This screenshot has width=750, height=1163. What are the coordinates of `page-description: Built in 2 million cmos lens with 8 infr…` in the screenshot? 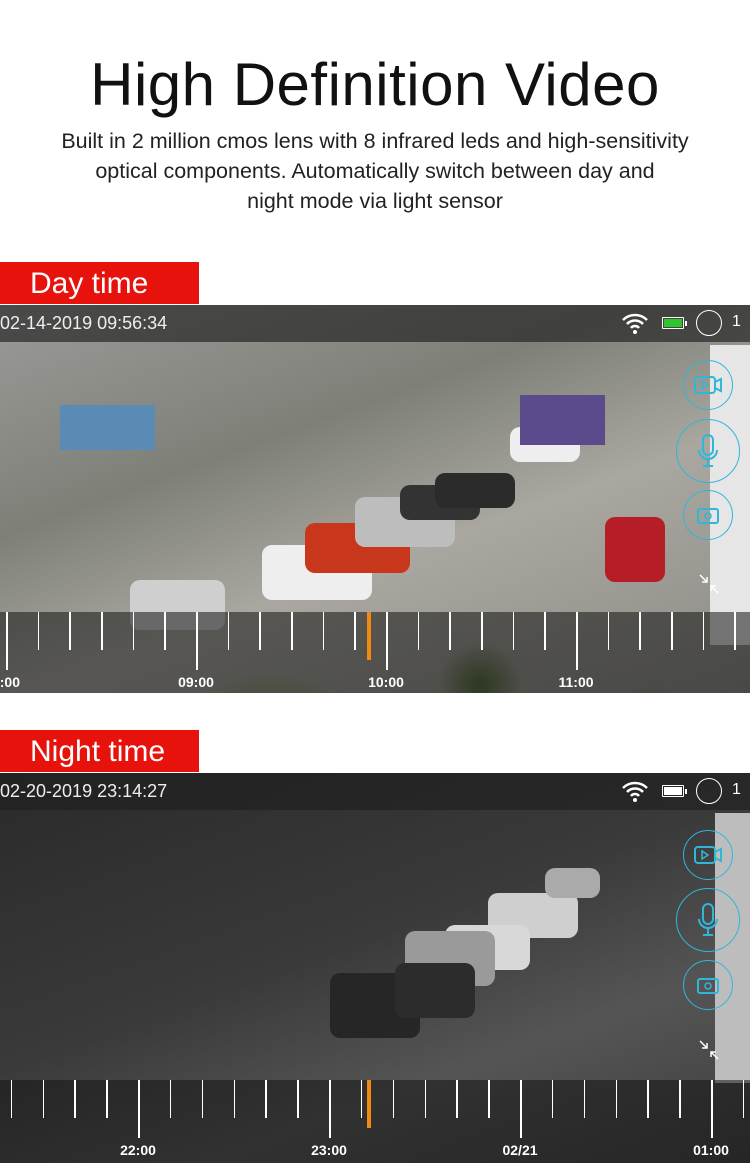 It's located at (375, 171).